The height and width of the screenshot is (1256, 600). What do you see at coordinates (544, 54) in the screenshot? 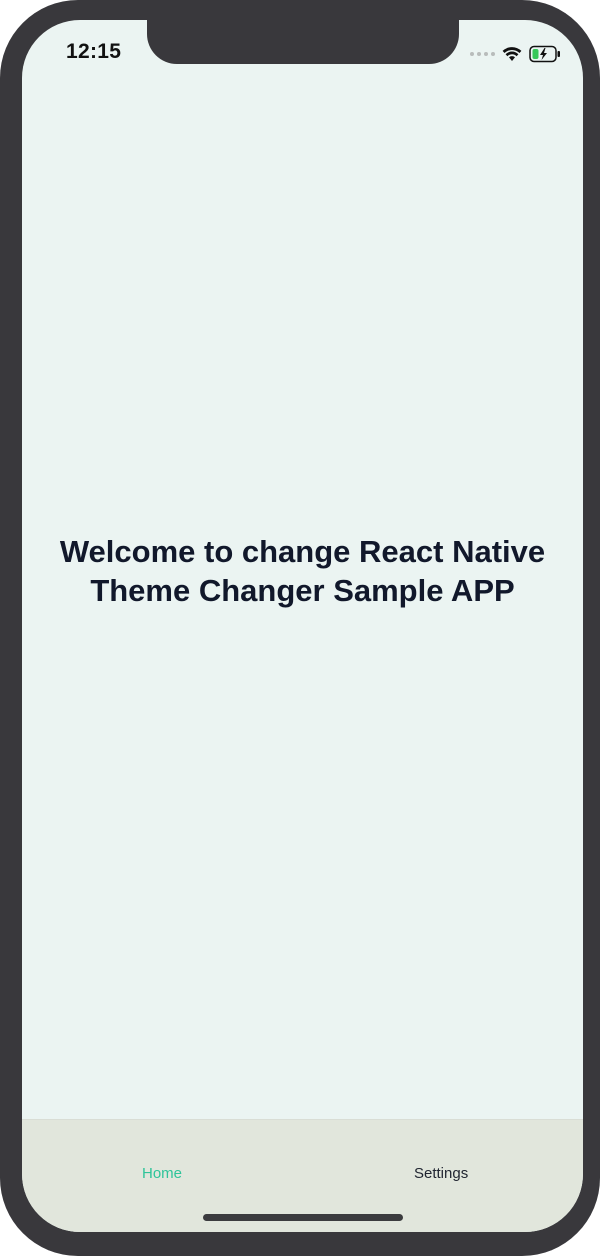
I see `battery-charging-icon` at bounding box center [544, 54].